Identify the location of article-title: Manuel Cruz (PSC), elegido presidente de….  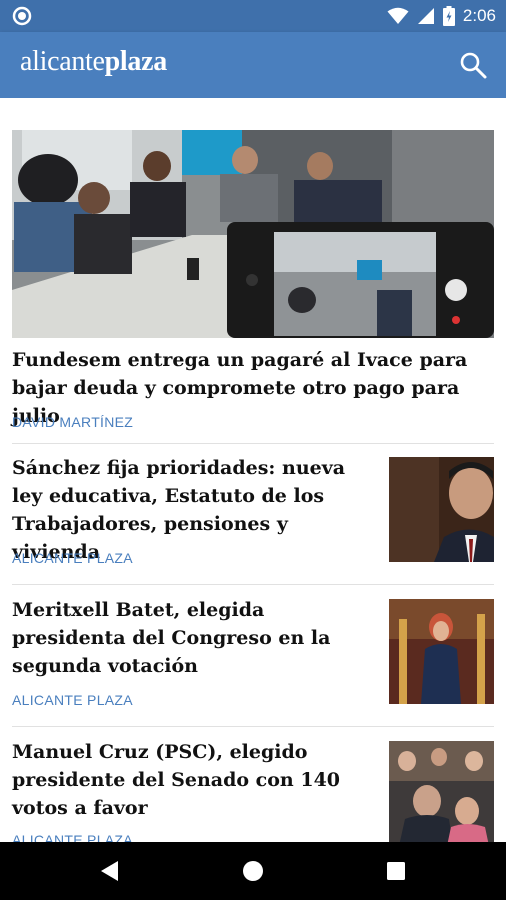
(193, 780).